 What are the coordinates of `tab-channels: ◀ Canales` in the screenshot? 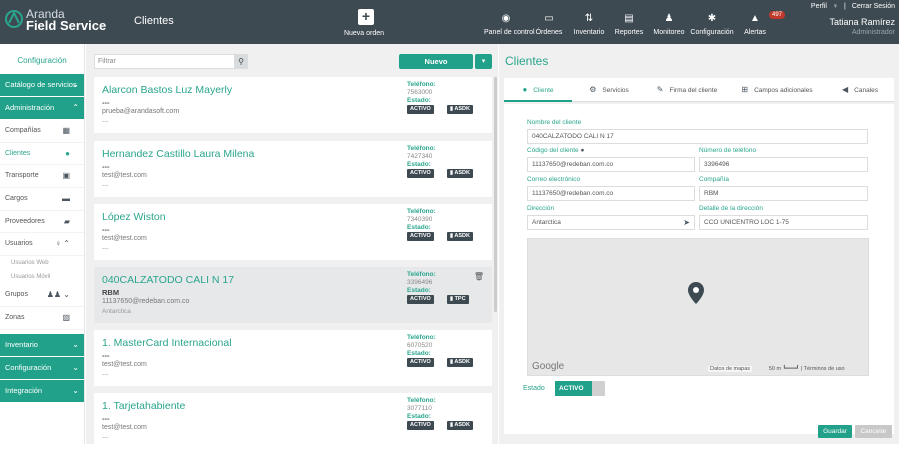 It's located at (860, 90).